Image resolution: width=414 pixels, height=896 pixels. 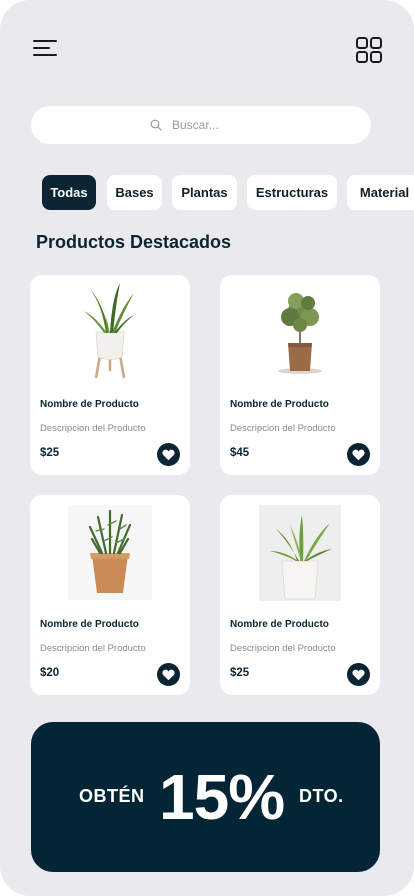 What do you see at coordinates (204, 192) in the screenshot?
I see `chip-plantas: Plantas` at bounding box center [204, 192].